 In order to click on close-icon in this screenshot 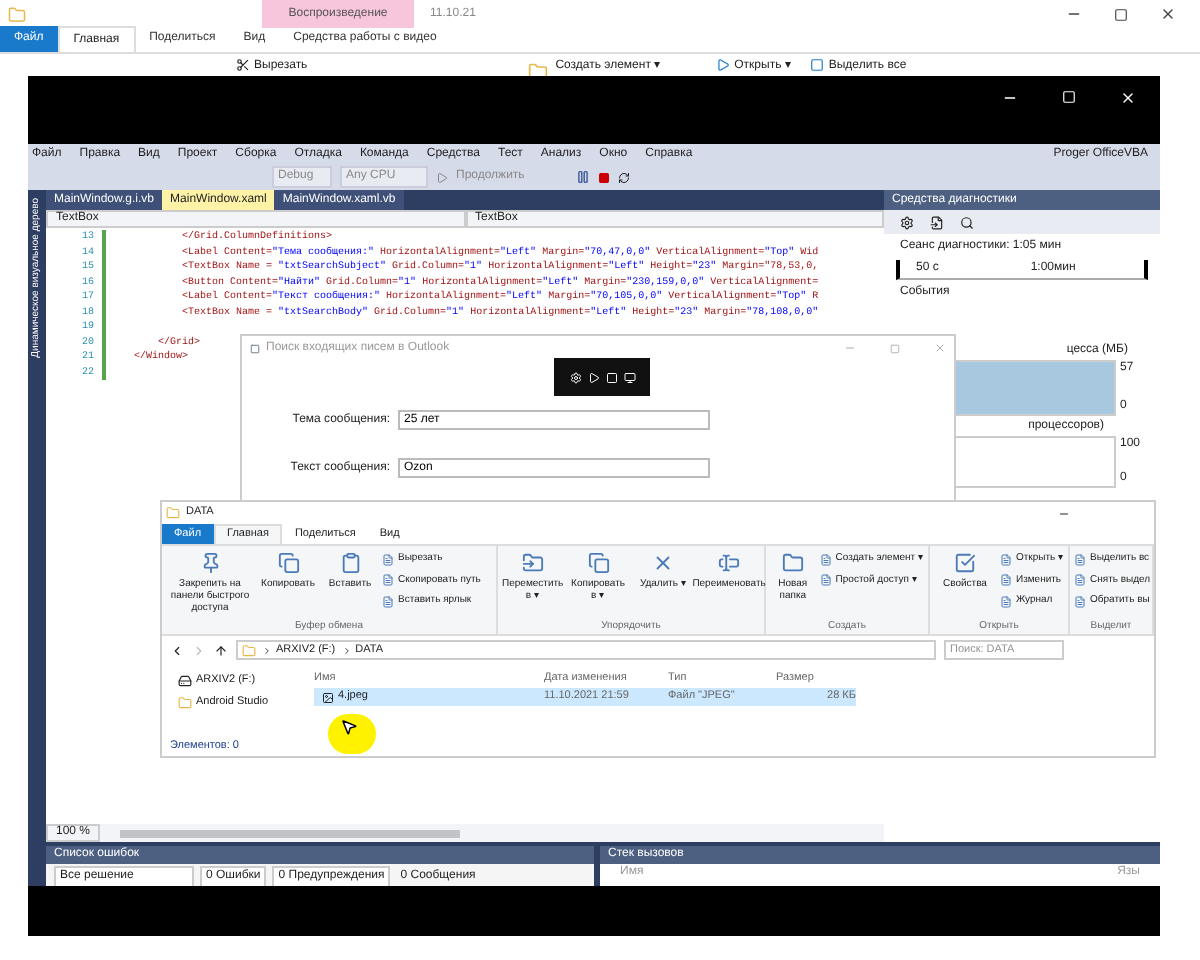, I will do `click(1168, 14)`.